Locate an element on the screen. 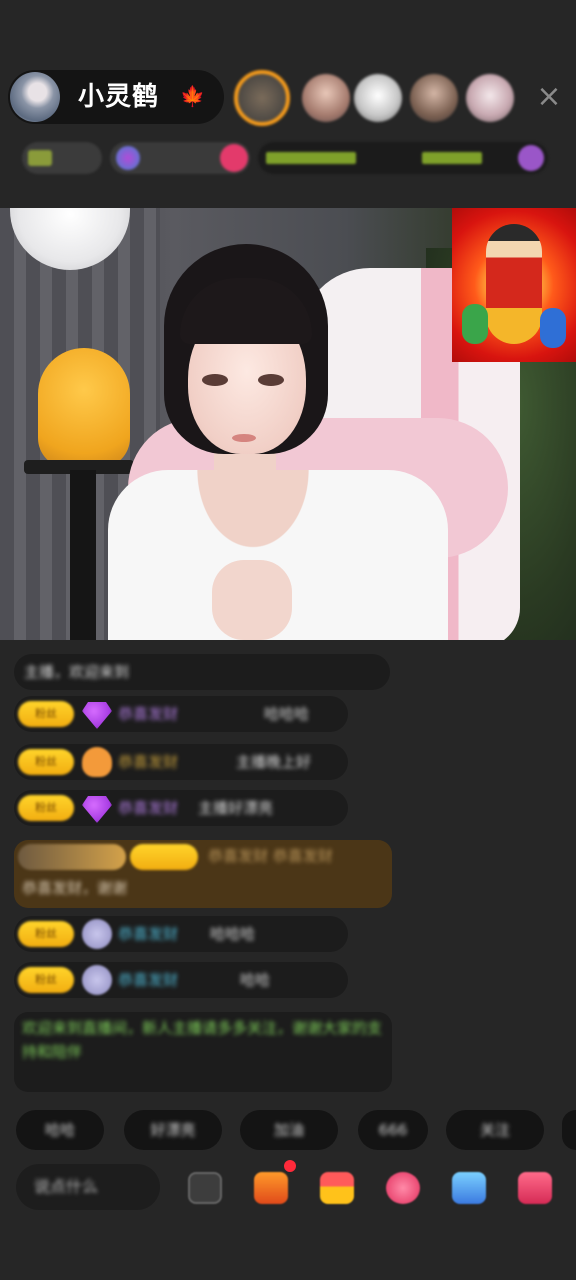 The width and height of the screenshot is (576, 1280). more-icon is located at coordinates (205, 1188).